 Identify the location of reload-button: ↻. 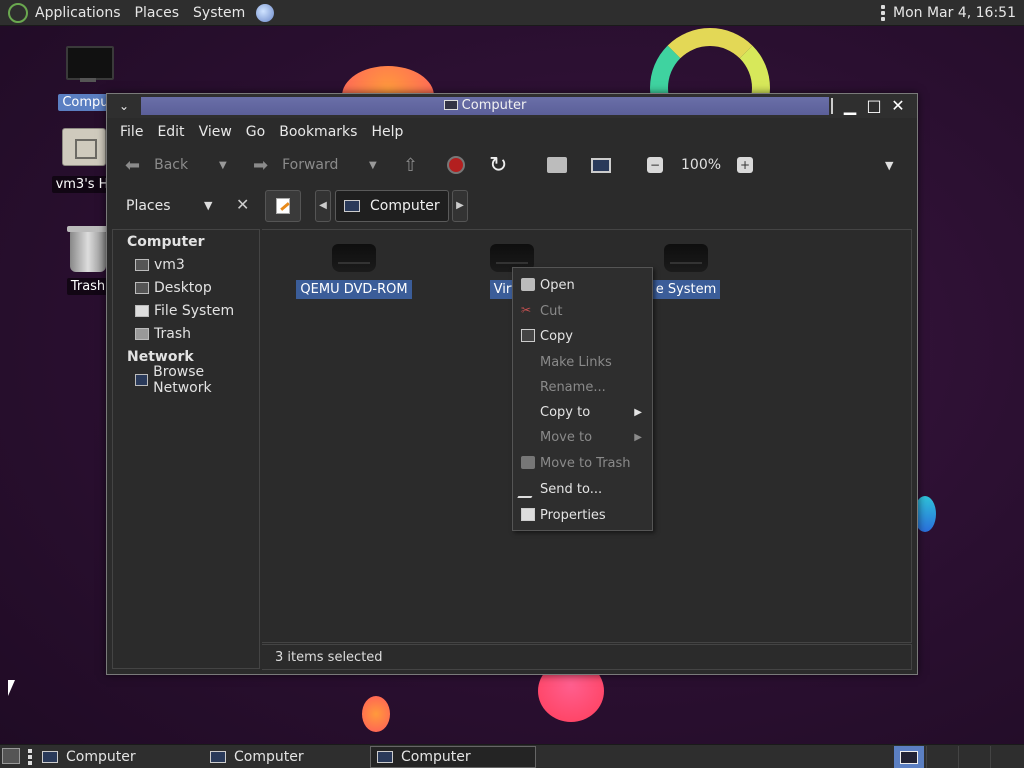
(498, 165).